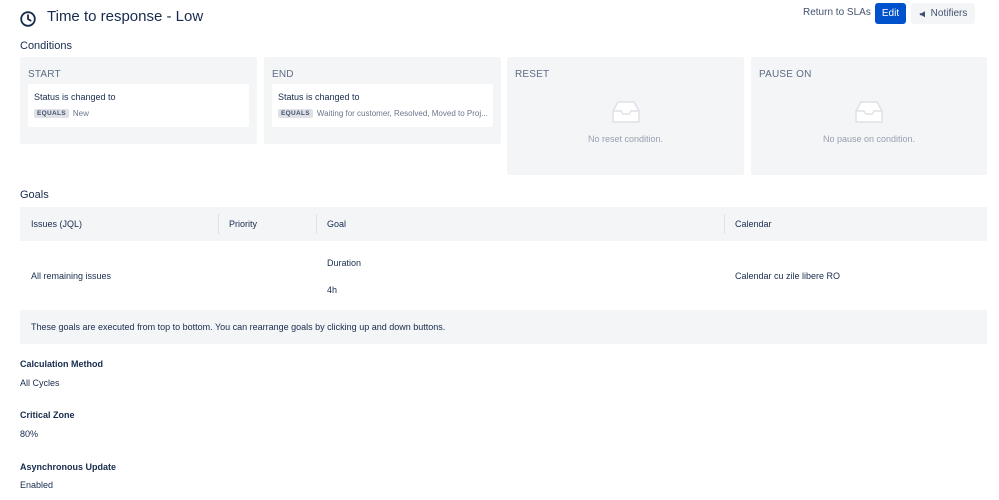 The width and height of the screenshot is (999, 500). Describe the element at coordinates (138, 105) in the screenshot. I see `start-condition: Status is changed to EQUALS New` at that location.